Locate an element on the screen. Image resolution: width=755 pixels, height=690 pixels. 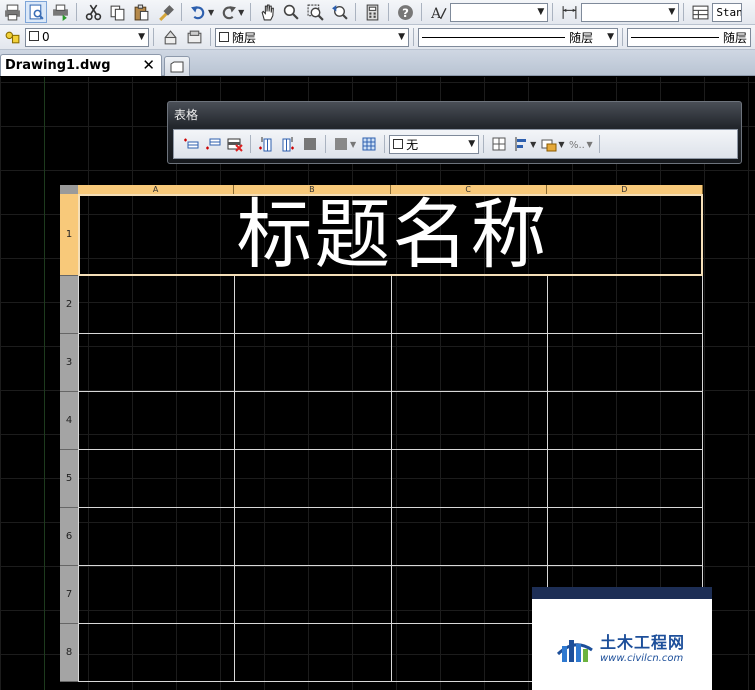
watermark-name: 土木工程网 is located at coordinates (643, 642).